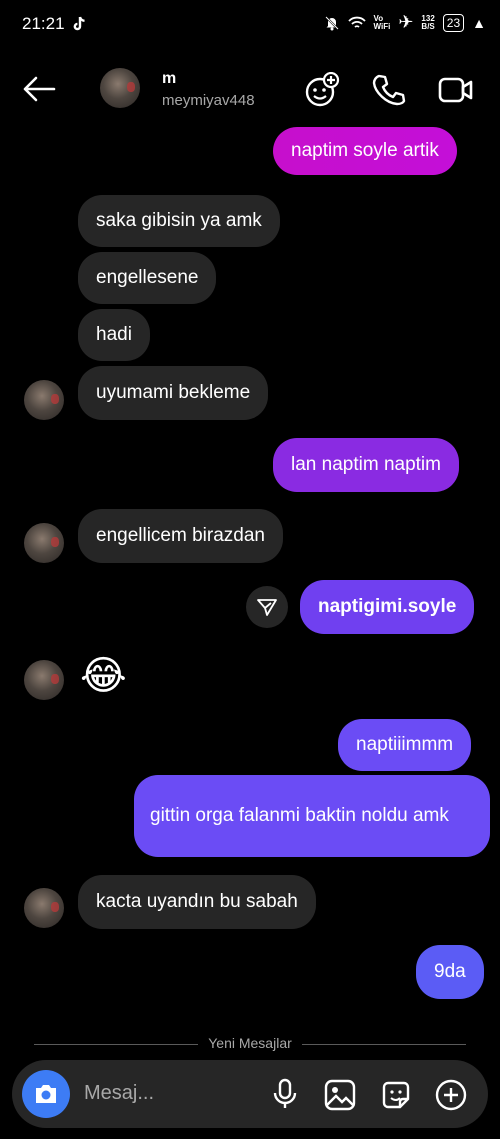 Image resolution: width=500 pixels, height=1139 pixels. Describe the element at coordinates (103, 676) in the screenshot. I see `message-incoming-emoji: 😂` at that location.